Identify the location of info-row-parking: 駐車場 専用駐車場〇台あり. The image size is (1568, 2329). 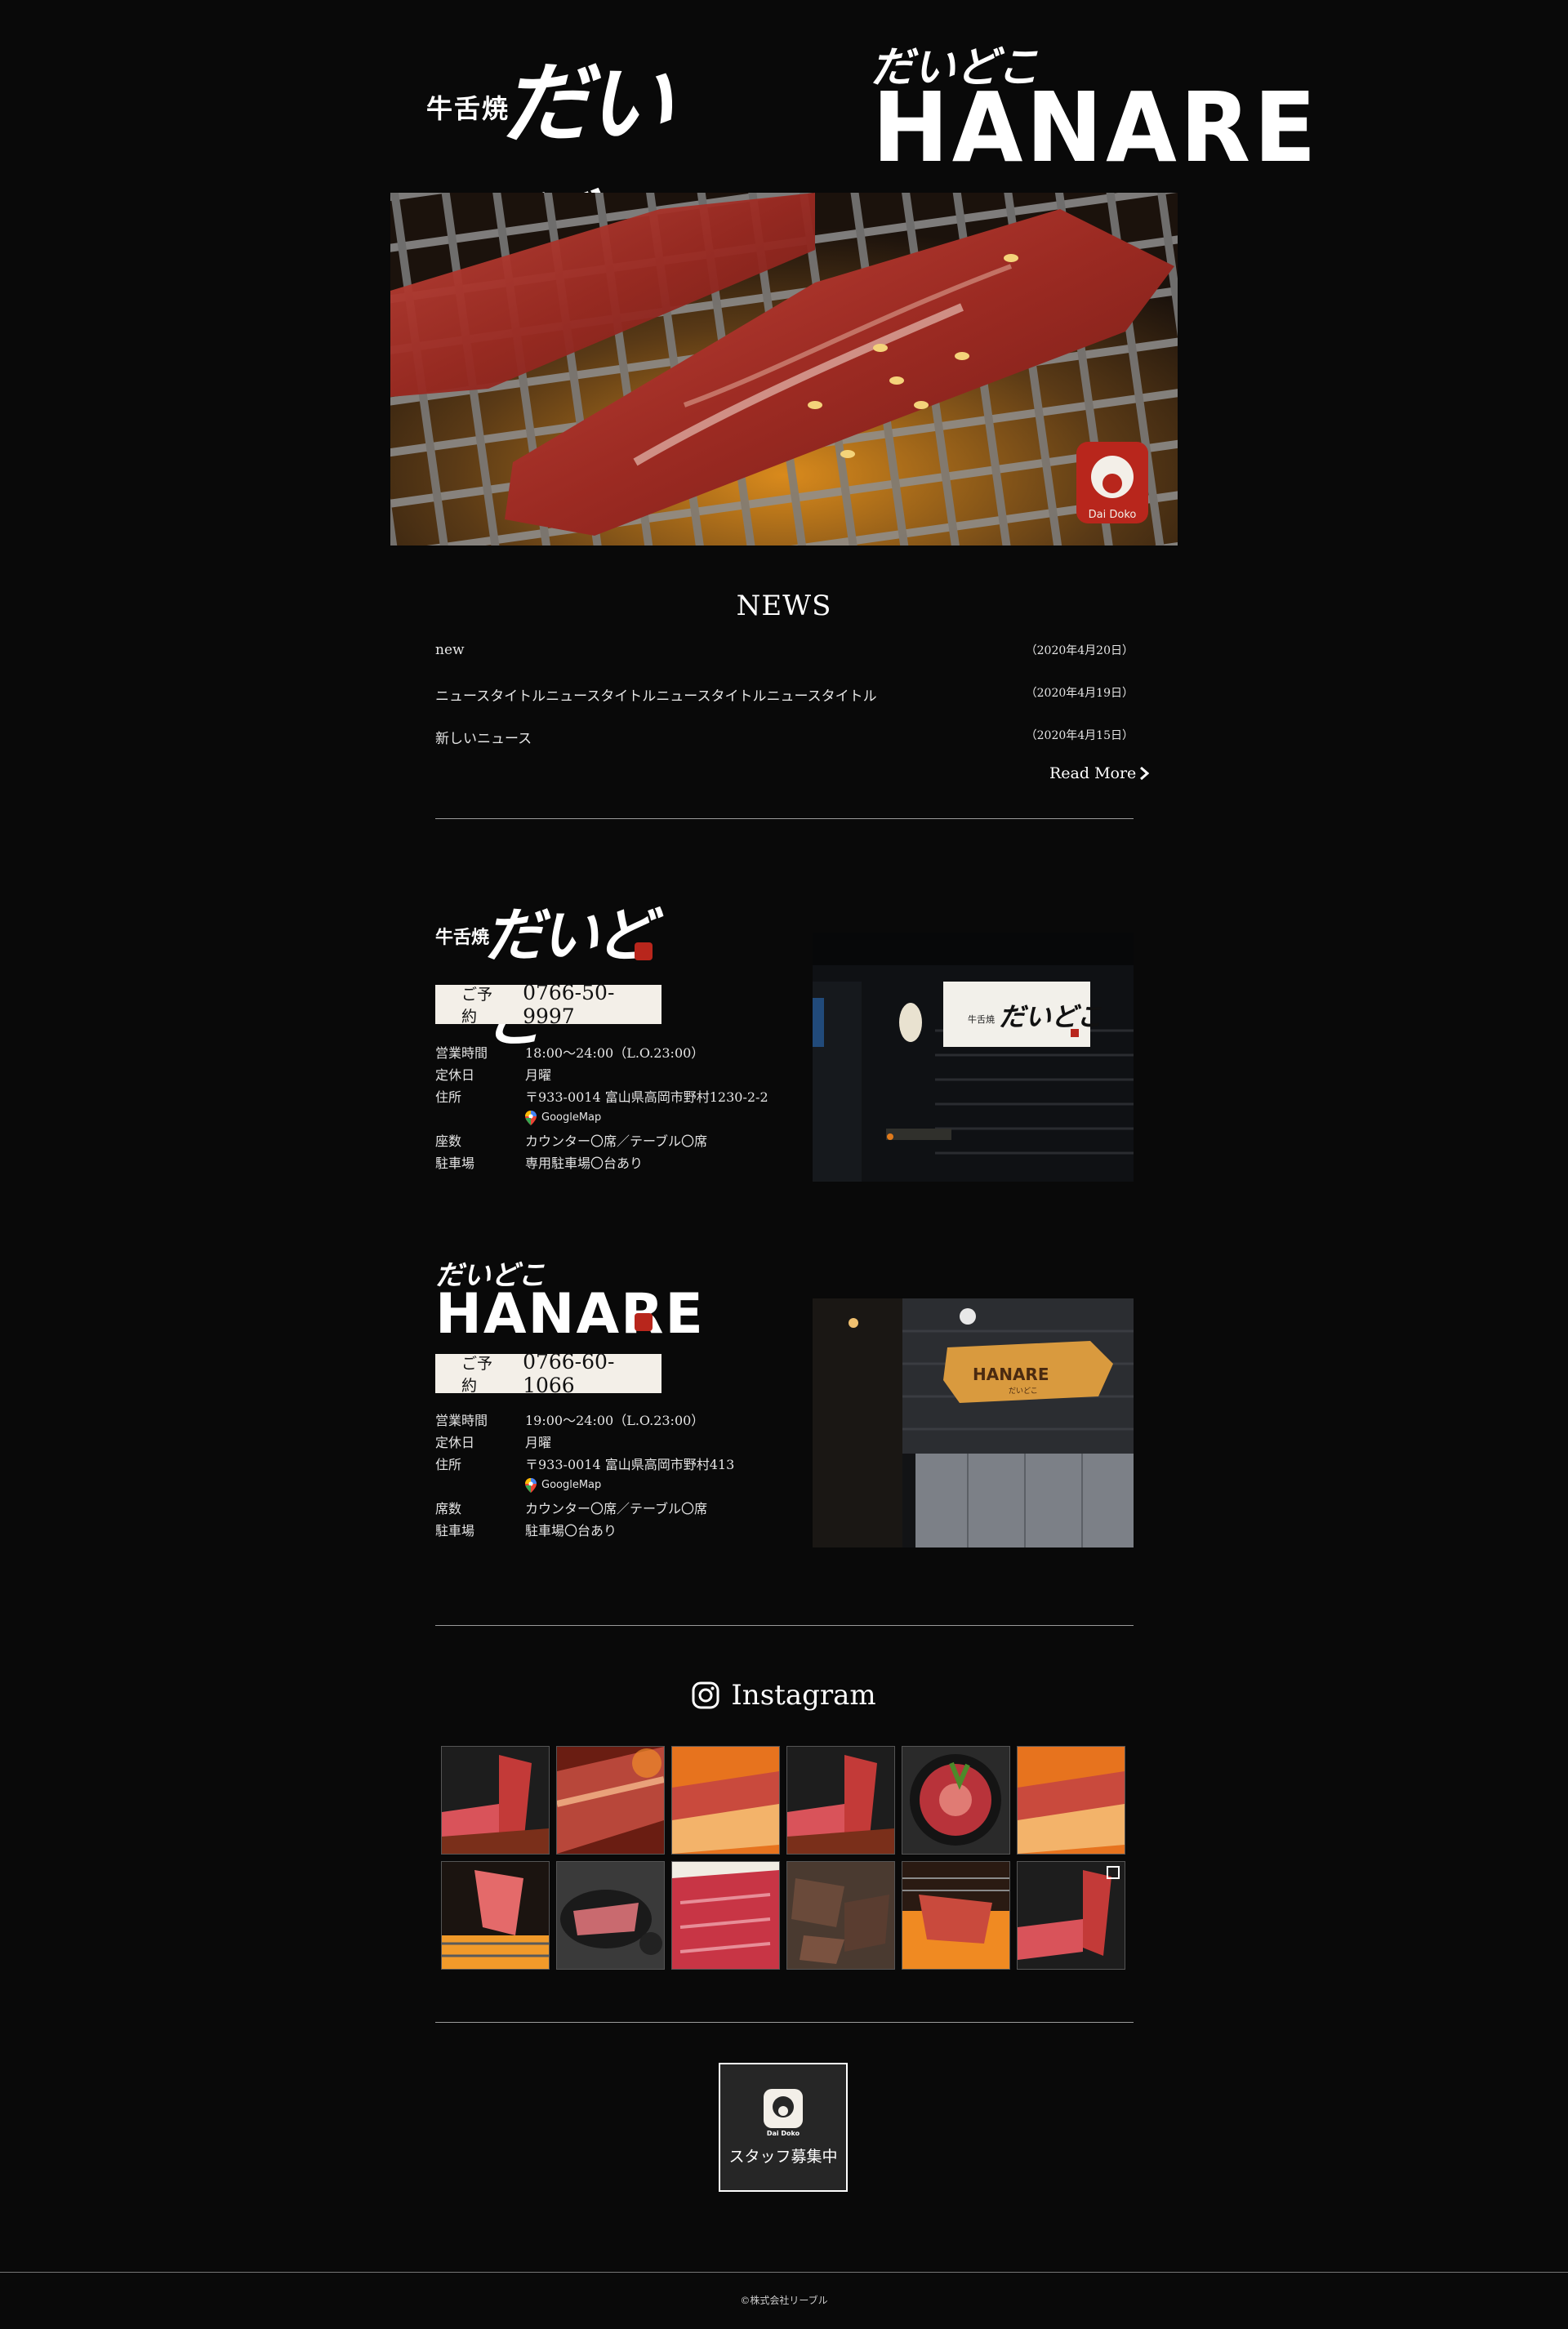
(606, 1162).